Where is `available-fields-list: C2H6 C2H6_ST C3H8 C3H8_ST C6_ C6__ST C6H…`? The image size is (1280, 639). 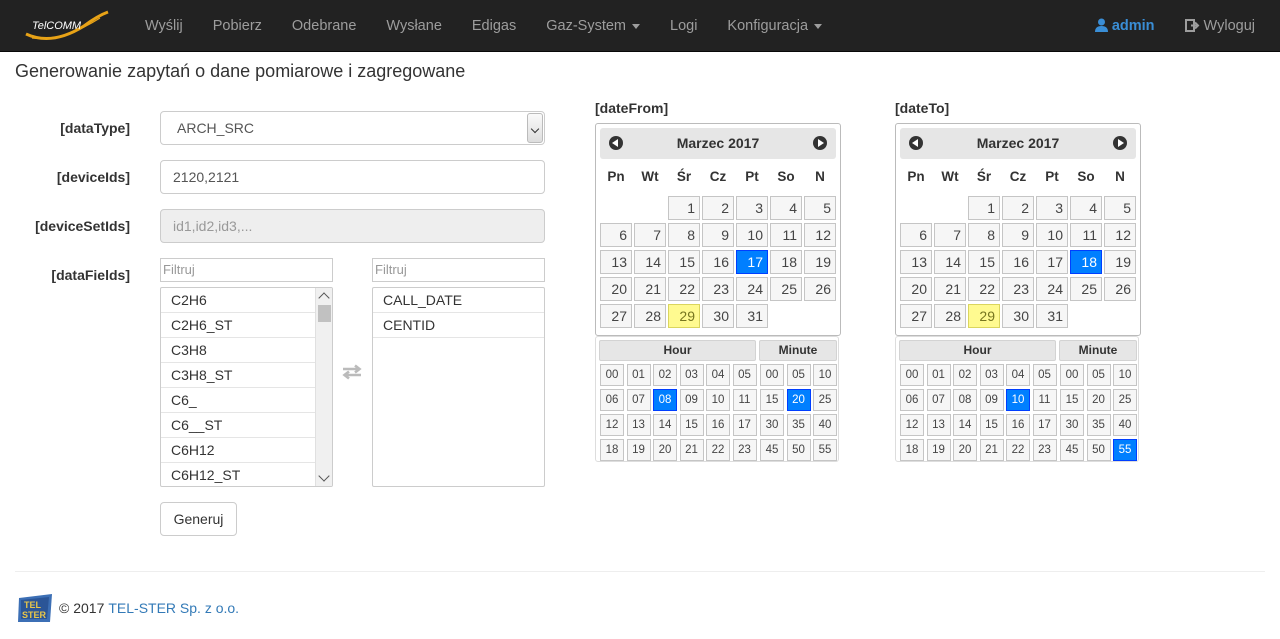 available-fields-list: C2H6 C2H6_ST C3H8 C3H8_ST C6_ C6__ST C6H… is located at coordinates (246, 387).